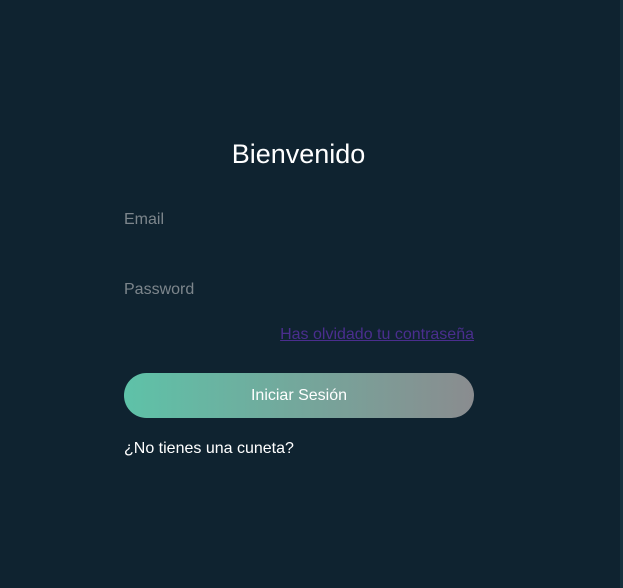  What do you see at coordinates (299, 220) in the screenshot?
I see `email-field` at bounding box center [299, 220].